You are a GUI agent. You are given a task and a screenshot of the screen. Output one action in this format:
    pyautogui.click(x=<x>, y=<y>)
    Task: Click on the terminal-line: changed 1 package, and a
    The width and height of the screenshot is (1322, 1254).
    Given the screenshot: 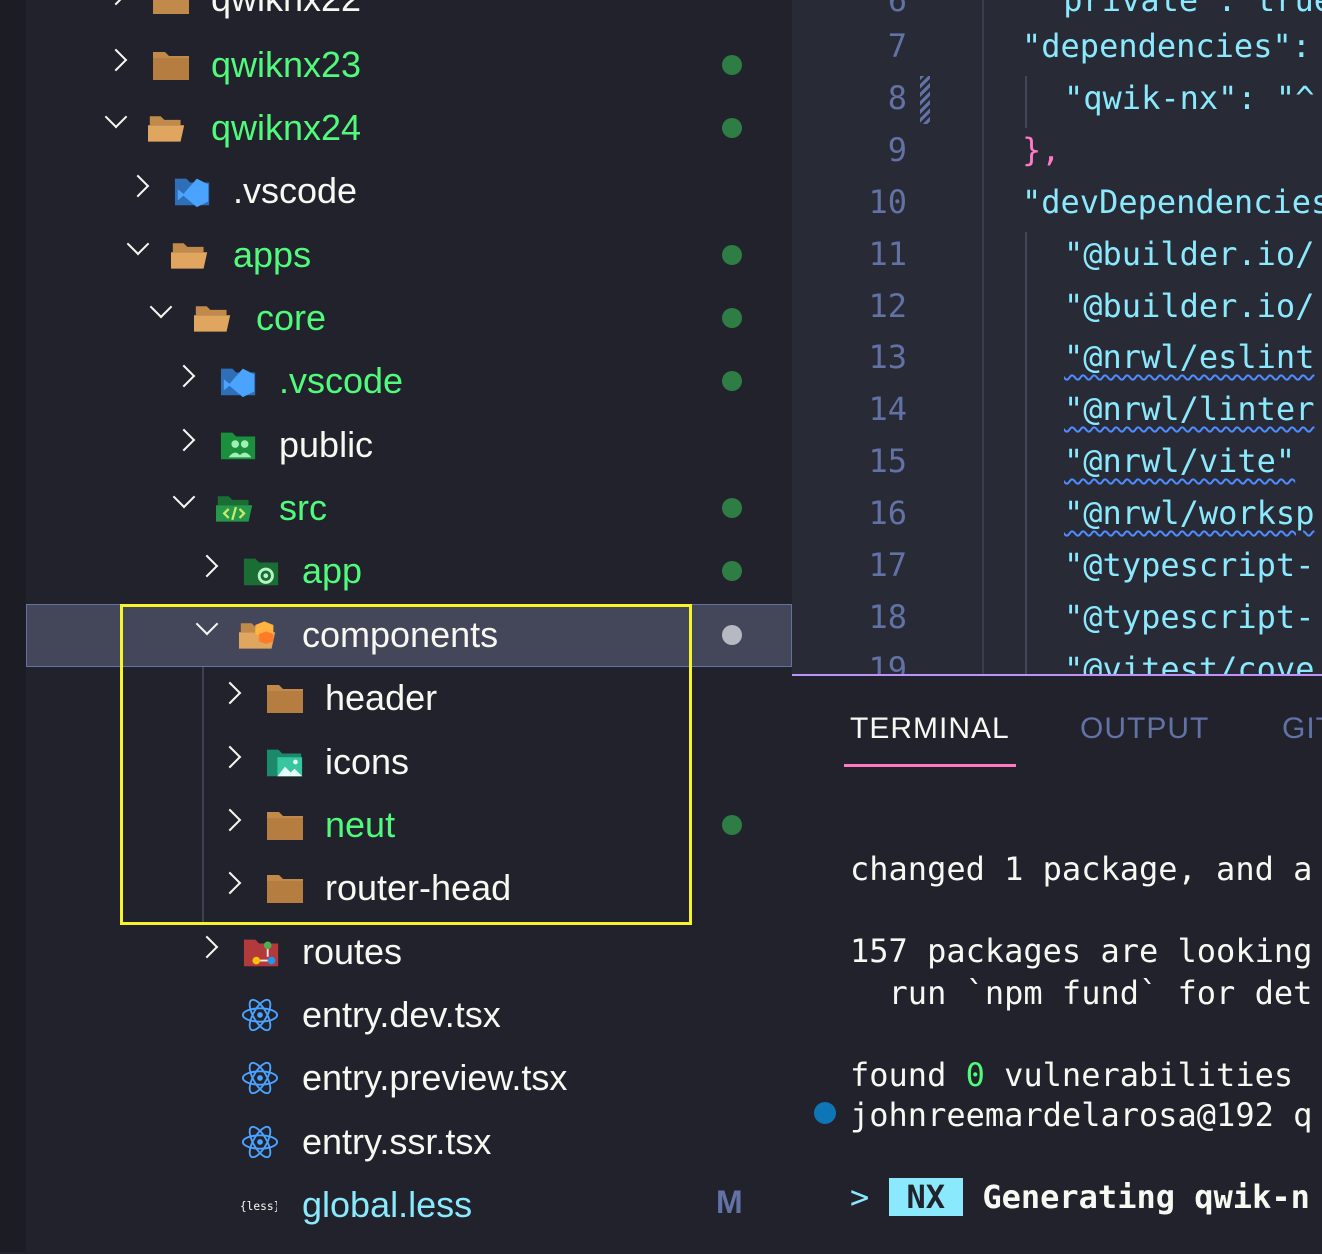 What is the action you would take?
    pyautogui.click(x=1081, y=869)
    